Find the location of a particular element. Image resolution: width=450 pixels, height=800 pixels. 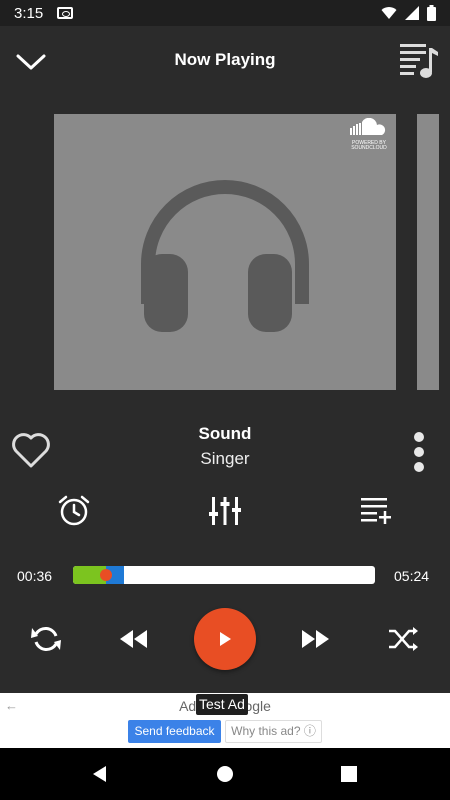

page-title: Now Playing is located at coordinates (225, 59).